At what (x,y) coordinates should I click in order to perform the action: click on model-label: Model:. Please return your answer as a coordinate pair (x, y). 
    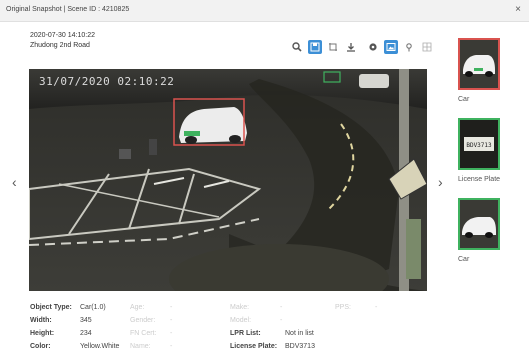
    Looking at the image, I should click on (241, 320).